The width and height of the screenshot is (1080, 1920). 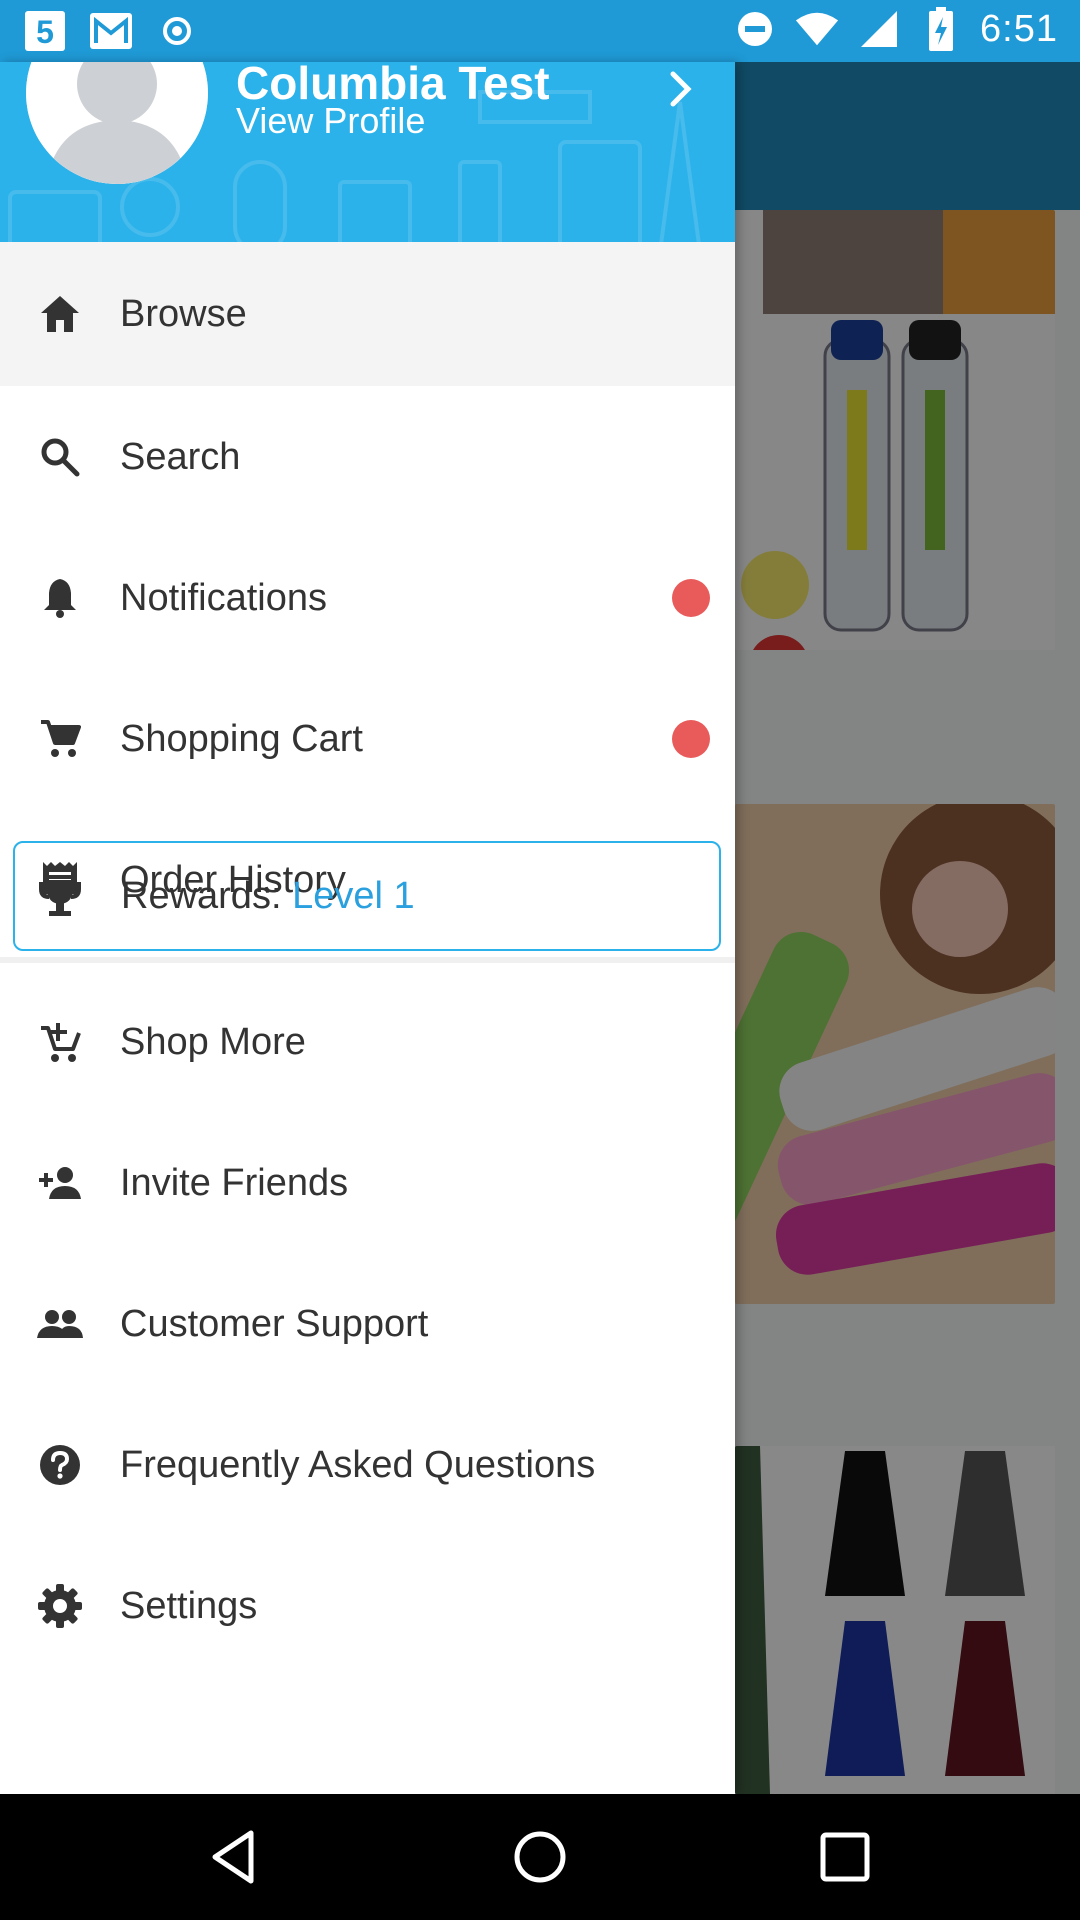 I want to click on signal-icon, so click(x=879, y=29).